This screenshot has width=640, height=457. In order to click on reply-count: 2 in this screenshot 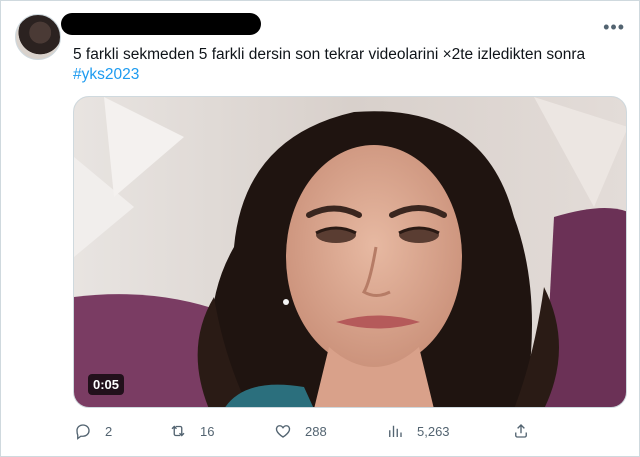, I will do `click(109, 431)`.